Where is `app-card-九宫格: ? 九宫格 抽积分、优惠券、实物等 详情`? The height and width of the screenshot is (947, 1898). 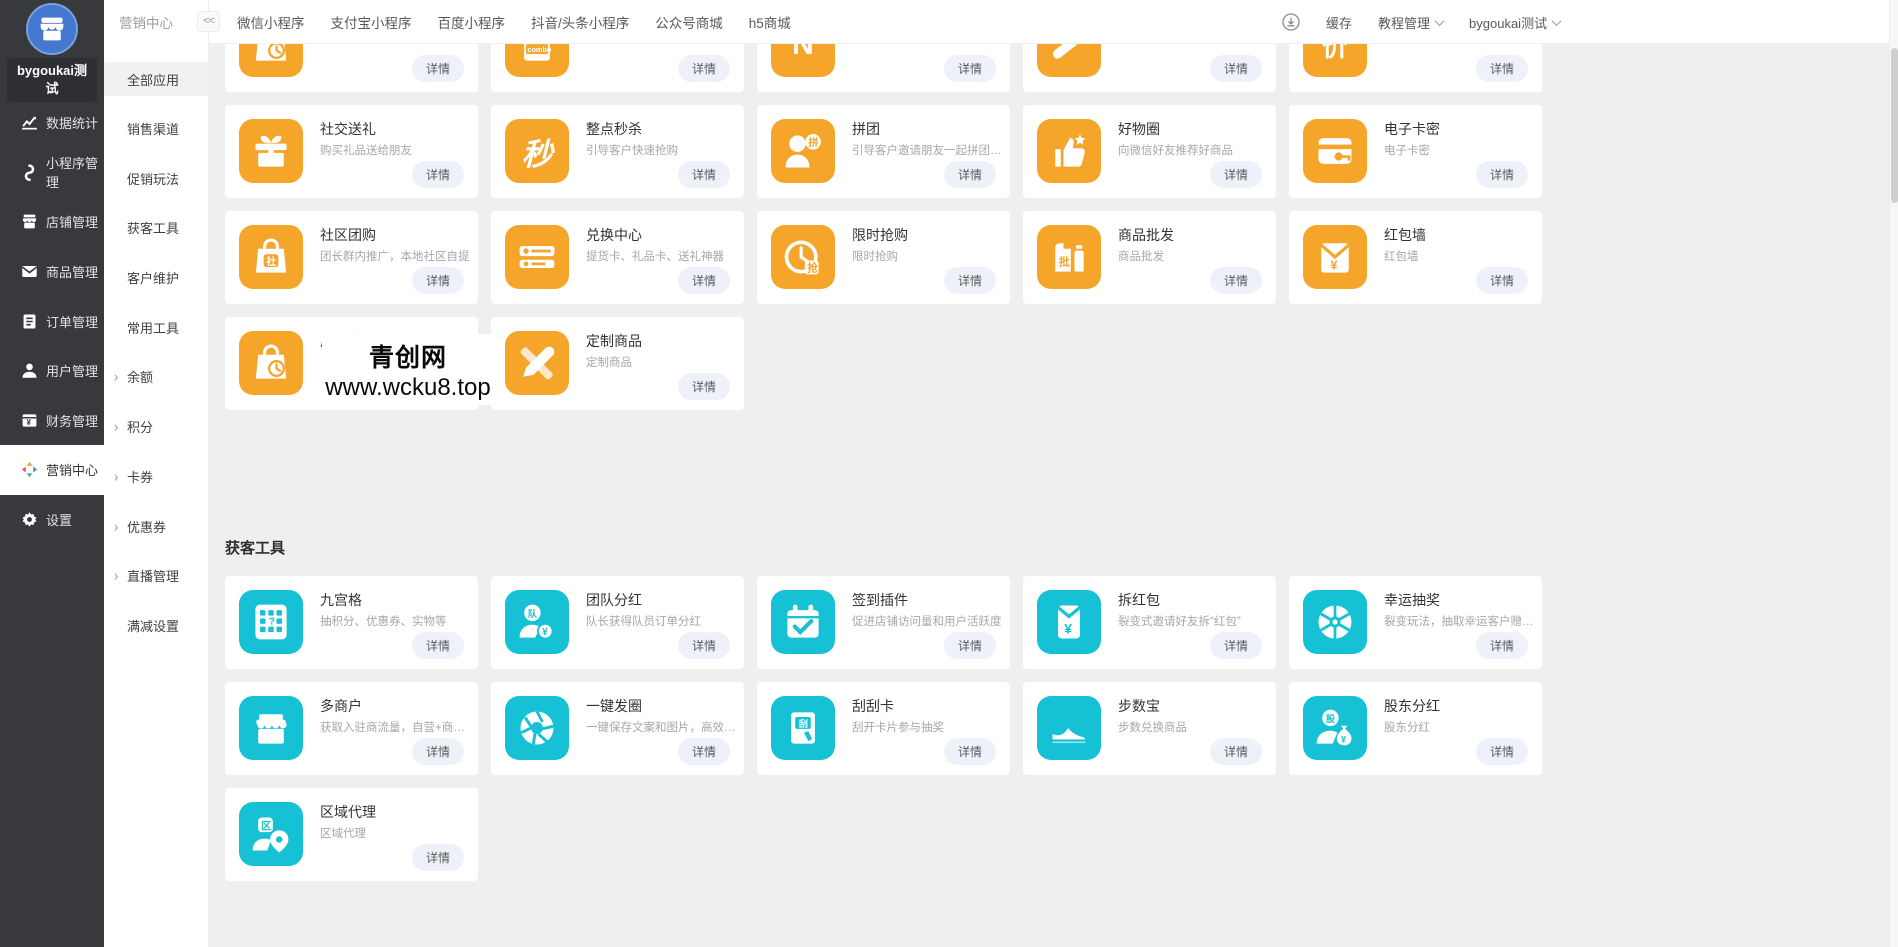
app-card-九宫格: ? 九宫格 抽积分、优惠券、实物等 详情 is located at coordinates (351, 622).